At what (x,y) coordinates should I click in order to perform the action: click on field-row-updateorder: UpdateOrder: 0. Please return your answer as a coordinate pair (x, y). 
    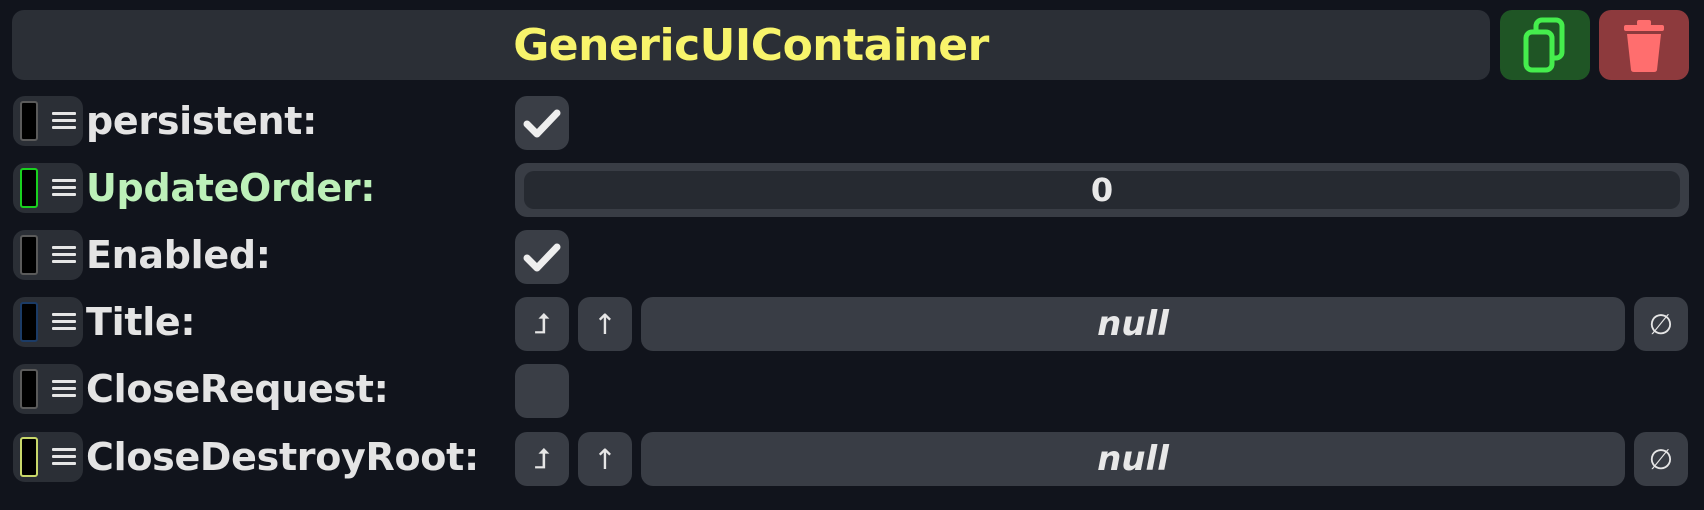
    Looking at the image, I should click on (852, 189).